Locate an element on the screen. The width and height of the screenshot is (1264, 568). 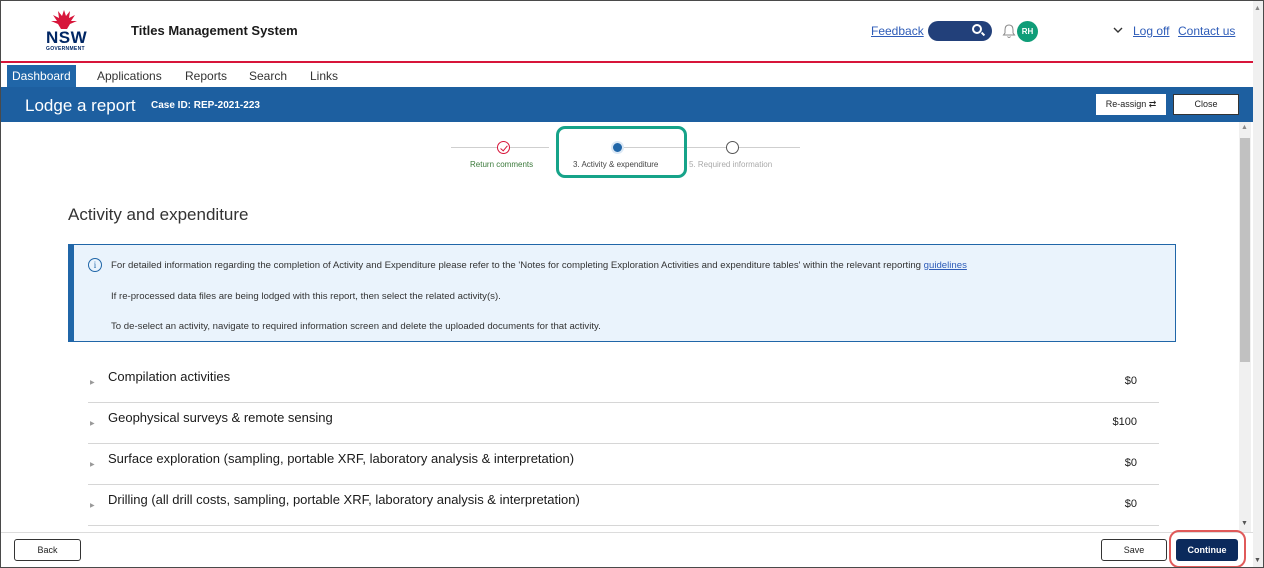
activity-amount: $100 is located at coordinates (1124, 422).